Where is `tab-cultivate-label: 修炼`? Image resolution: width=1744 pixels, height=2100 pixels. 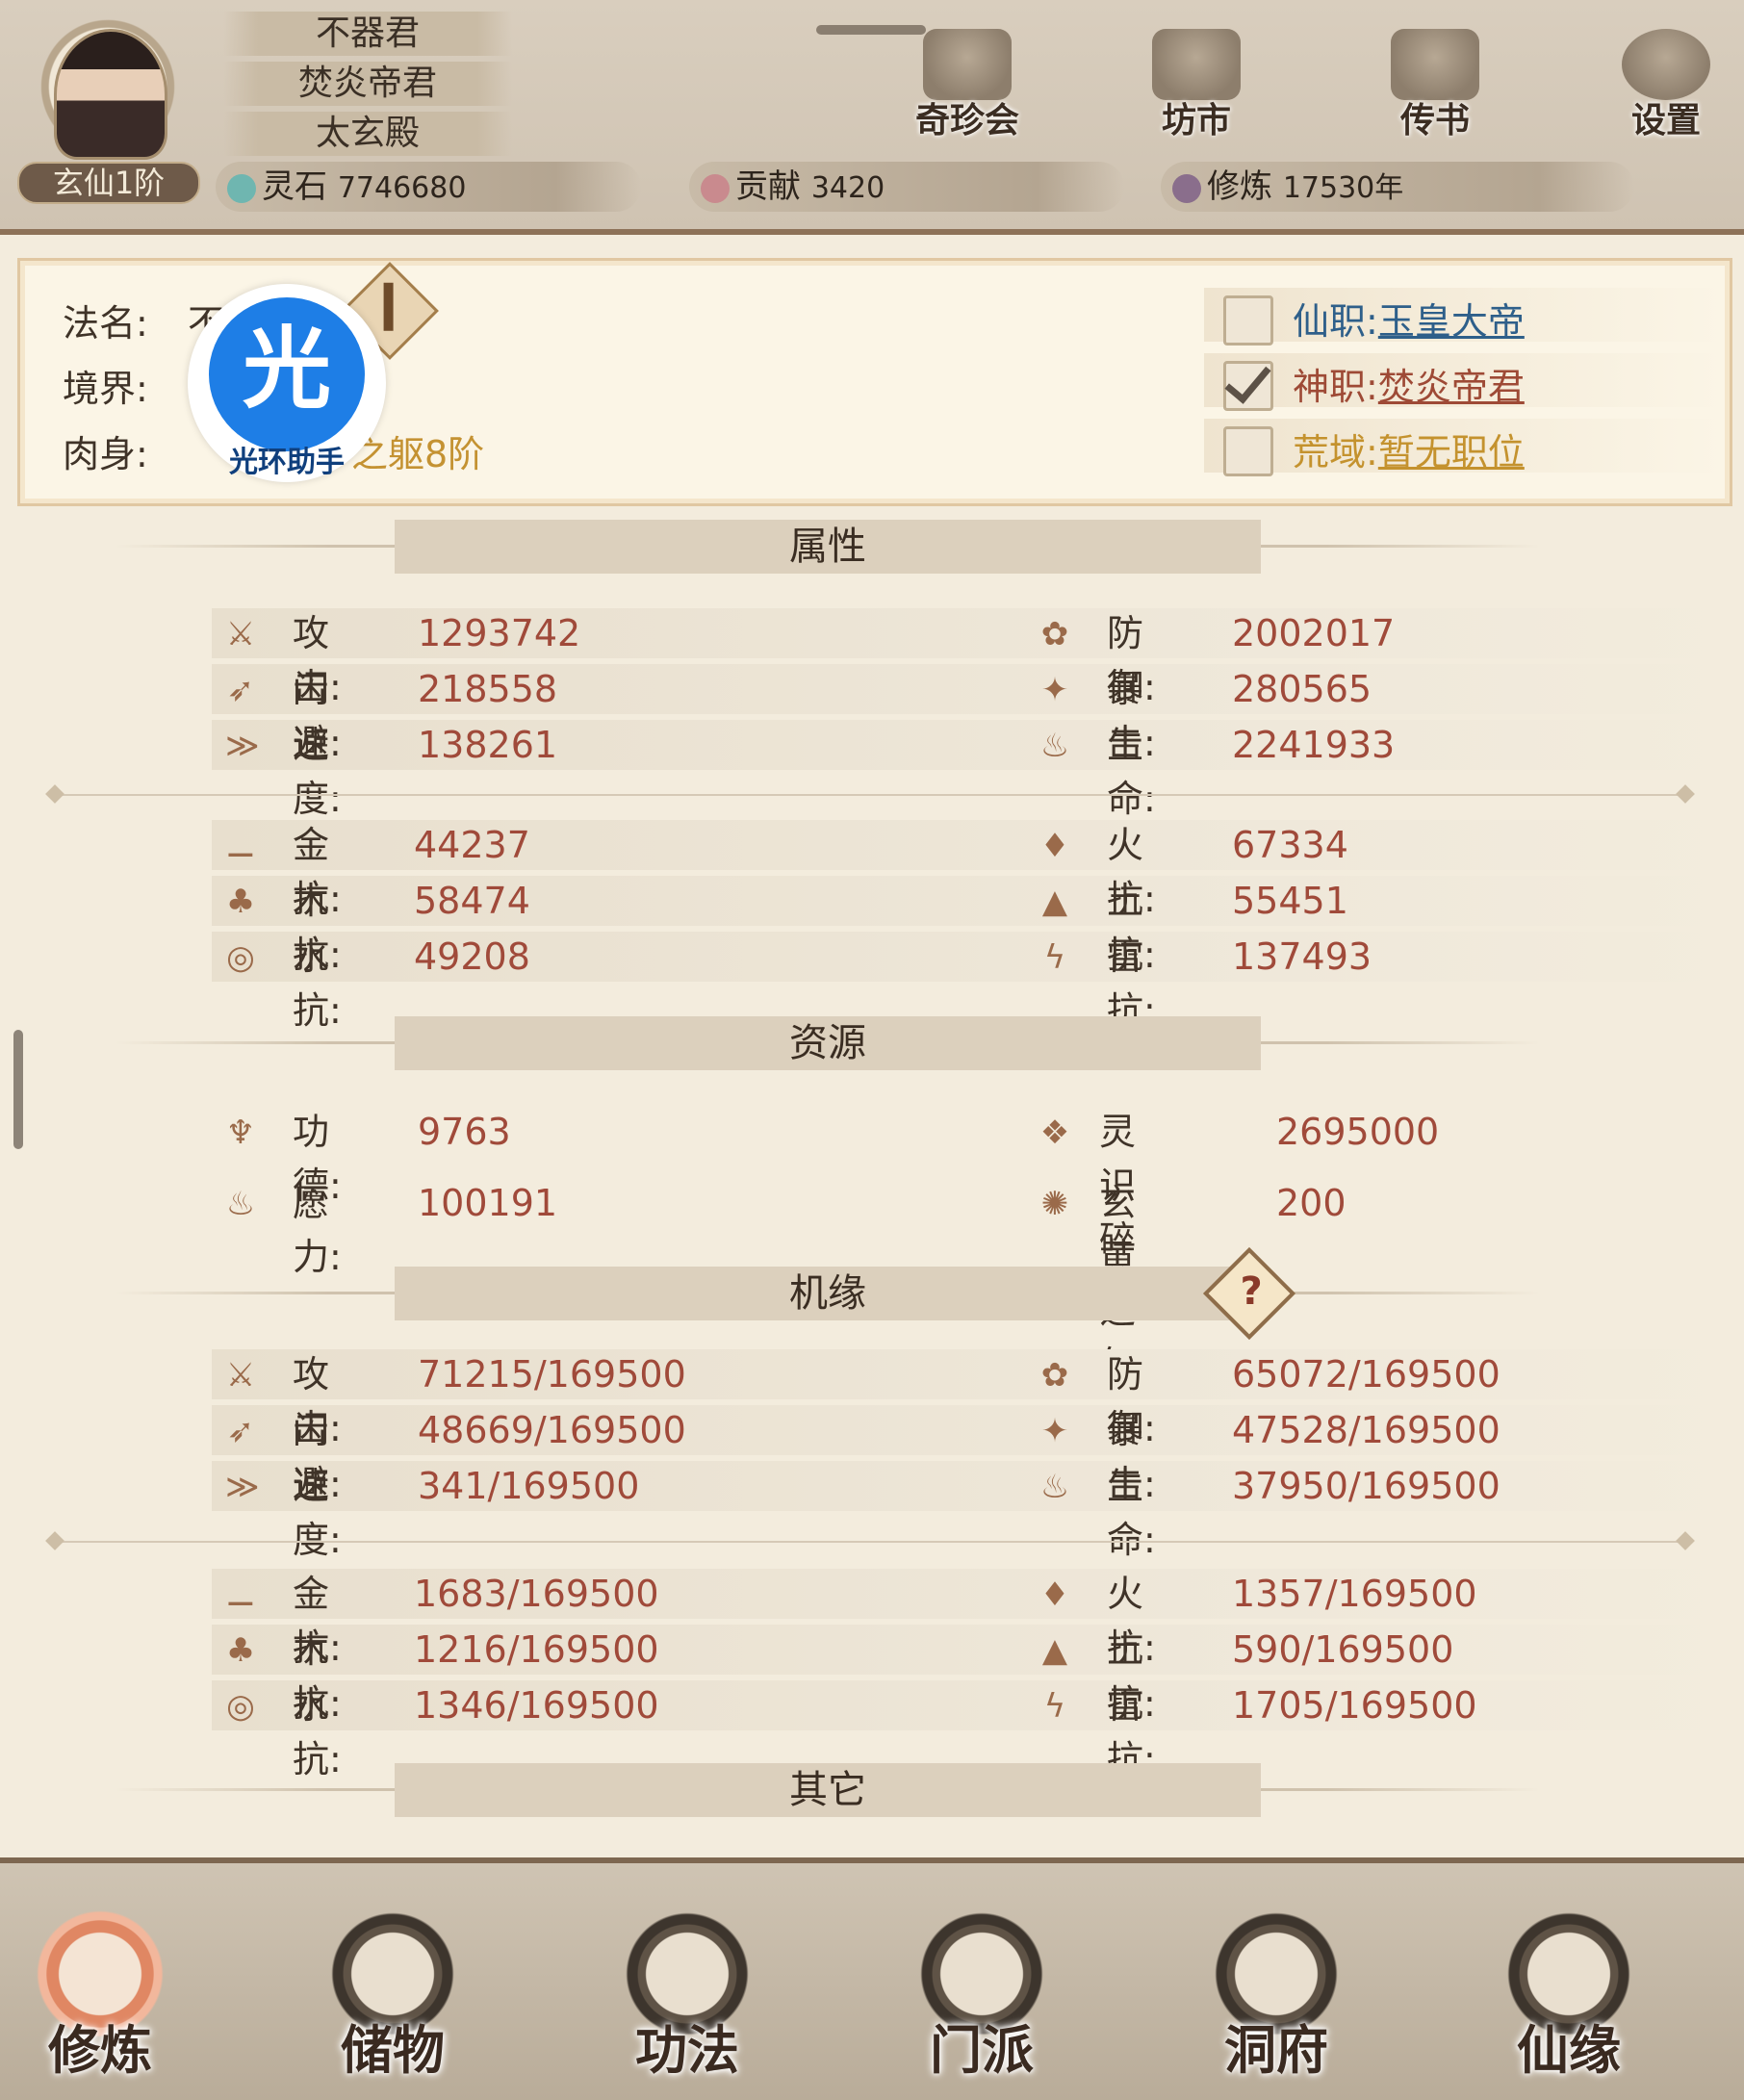 tab-cultivate-label: 修炼 is located at coordinates (100, 2050).